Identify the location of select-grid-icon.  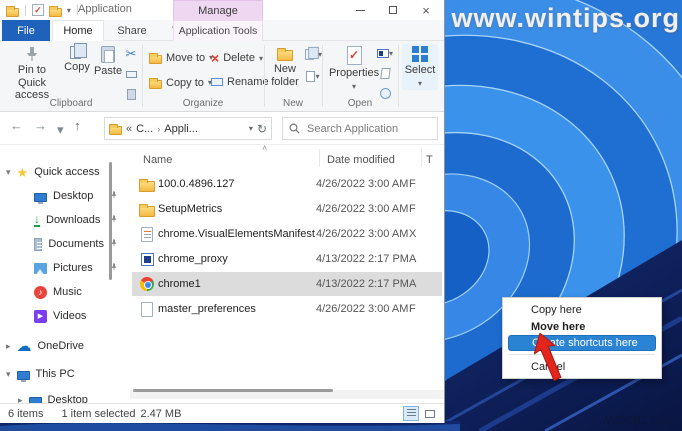
(420, 54).